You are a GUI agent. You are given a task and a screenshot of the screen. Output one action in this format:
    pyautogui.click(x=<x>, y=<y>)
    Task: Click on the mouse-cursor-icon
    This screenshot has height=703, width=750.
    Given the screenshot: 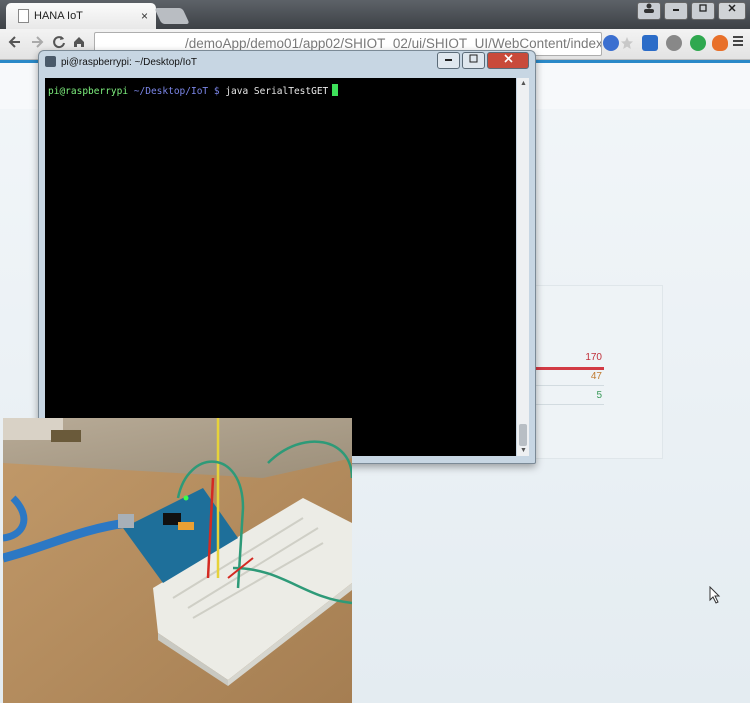 What is the action you would take?
    pyautogui.click(x=715, y=595)
    